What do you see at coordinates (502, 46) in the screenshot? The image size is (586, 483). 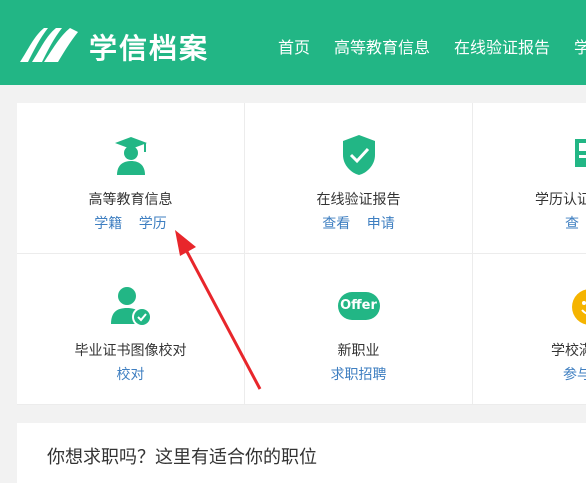 I see `nav-online-report: 在线验证报告` at bounding box center [502, 46].